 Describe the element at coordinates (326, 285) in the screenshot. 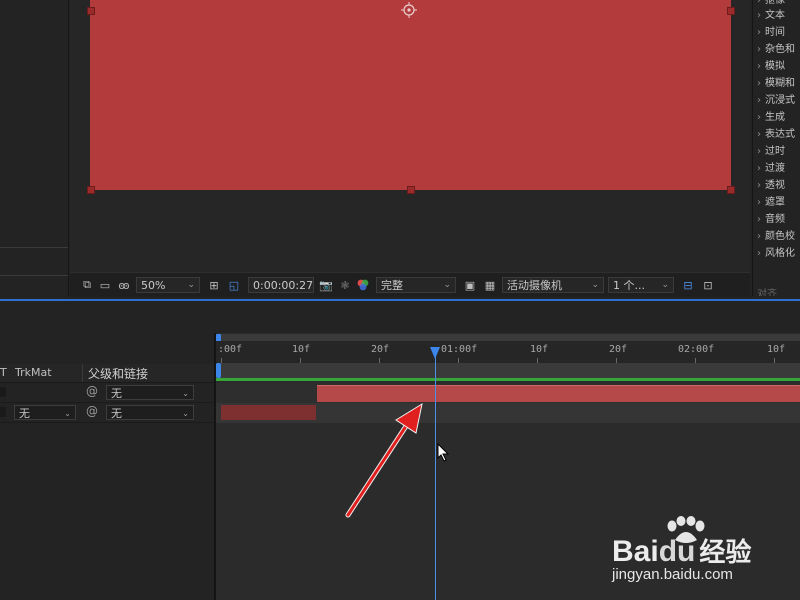

I see `snapshot-camera-icon: 📷` at that location.